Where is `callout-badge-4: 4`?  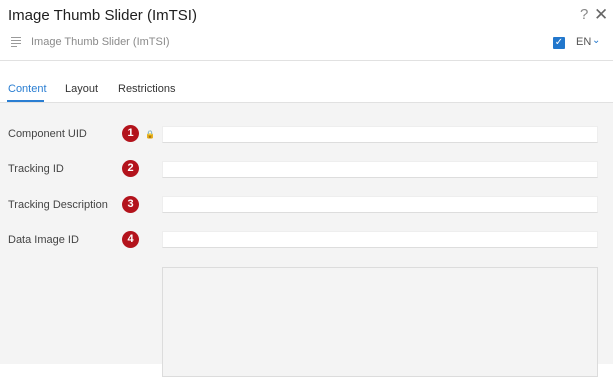 callout-badge-4: 4 is located at coordinates (130, 239).